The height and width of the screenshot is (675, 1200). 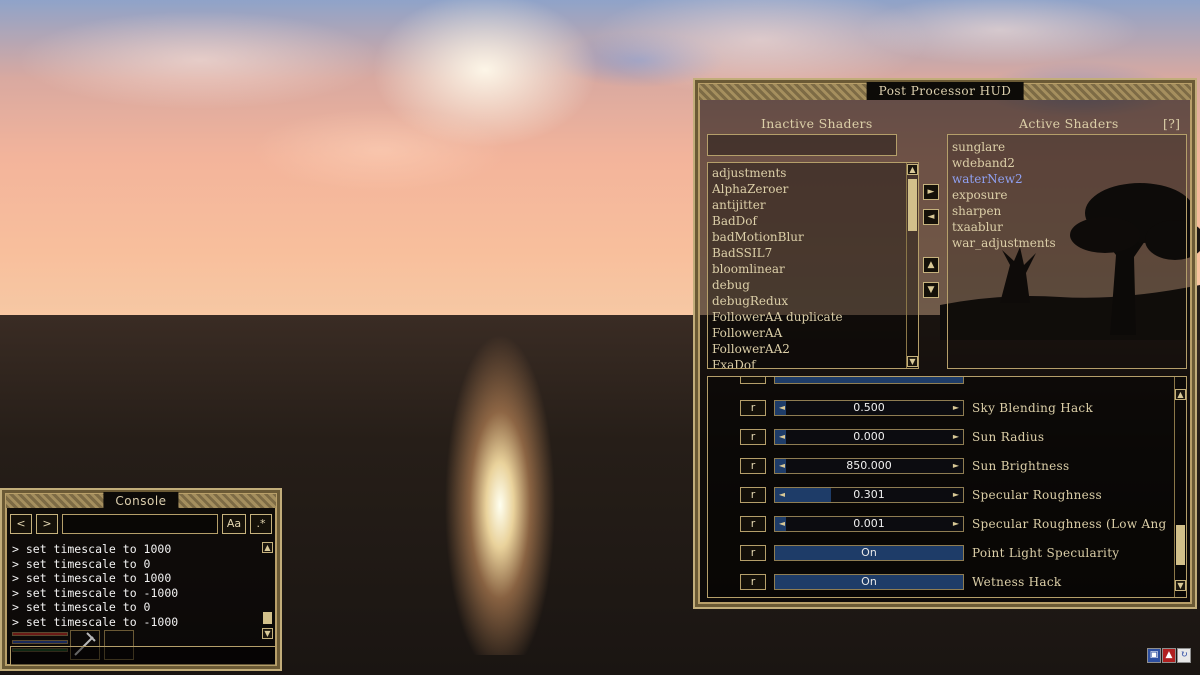 I want to click on inactive-scrollbar: ▲ ▼, so click(x=912, y=265).